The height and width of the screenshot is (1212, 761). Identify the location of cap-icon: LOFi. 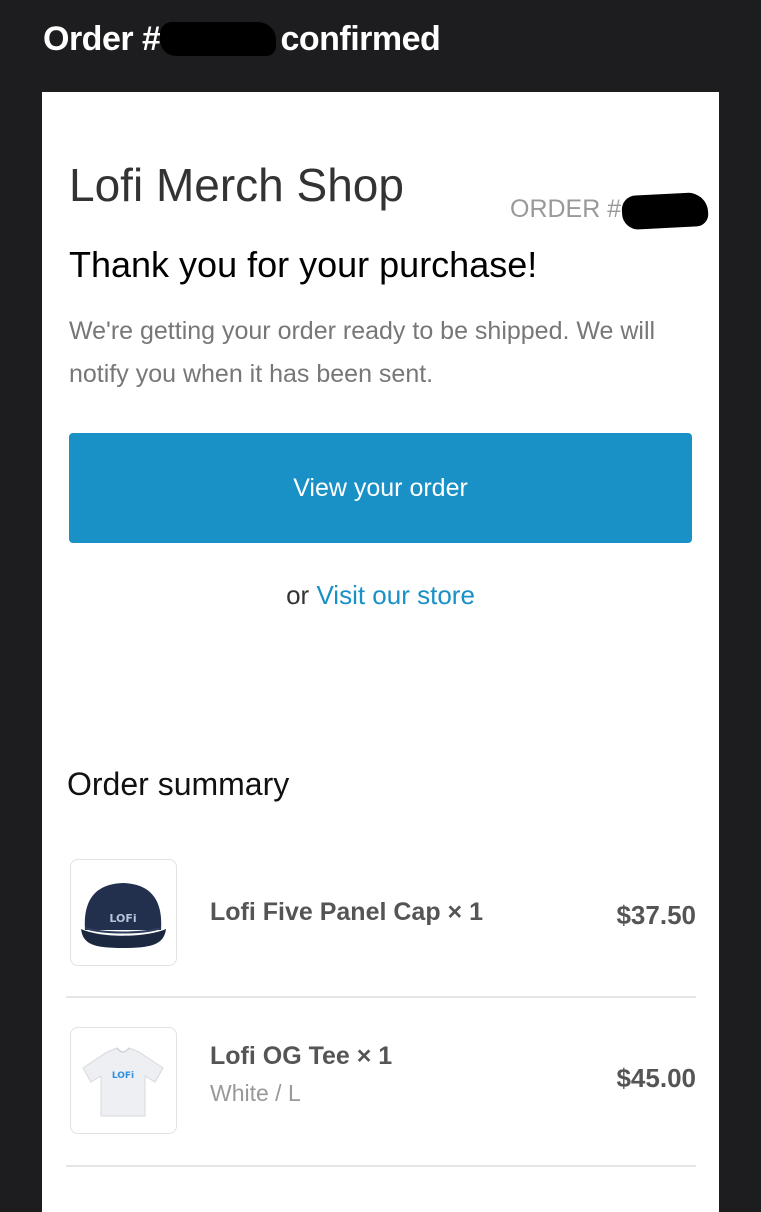
(123, 915).